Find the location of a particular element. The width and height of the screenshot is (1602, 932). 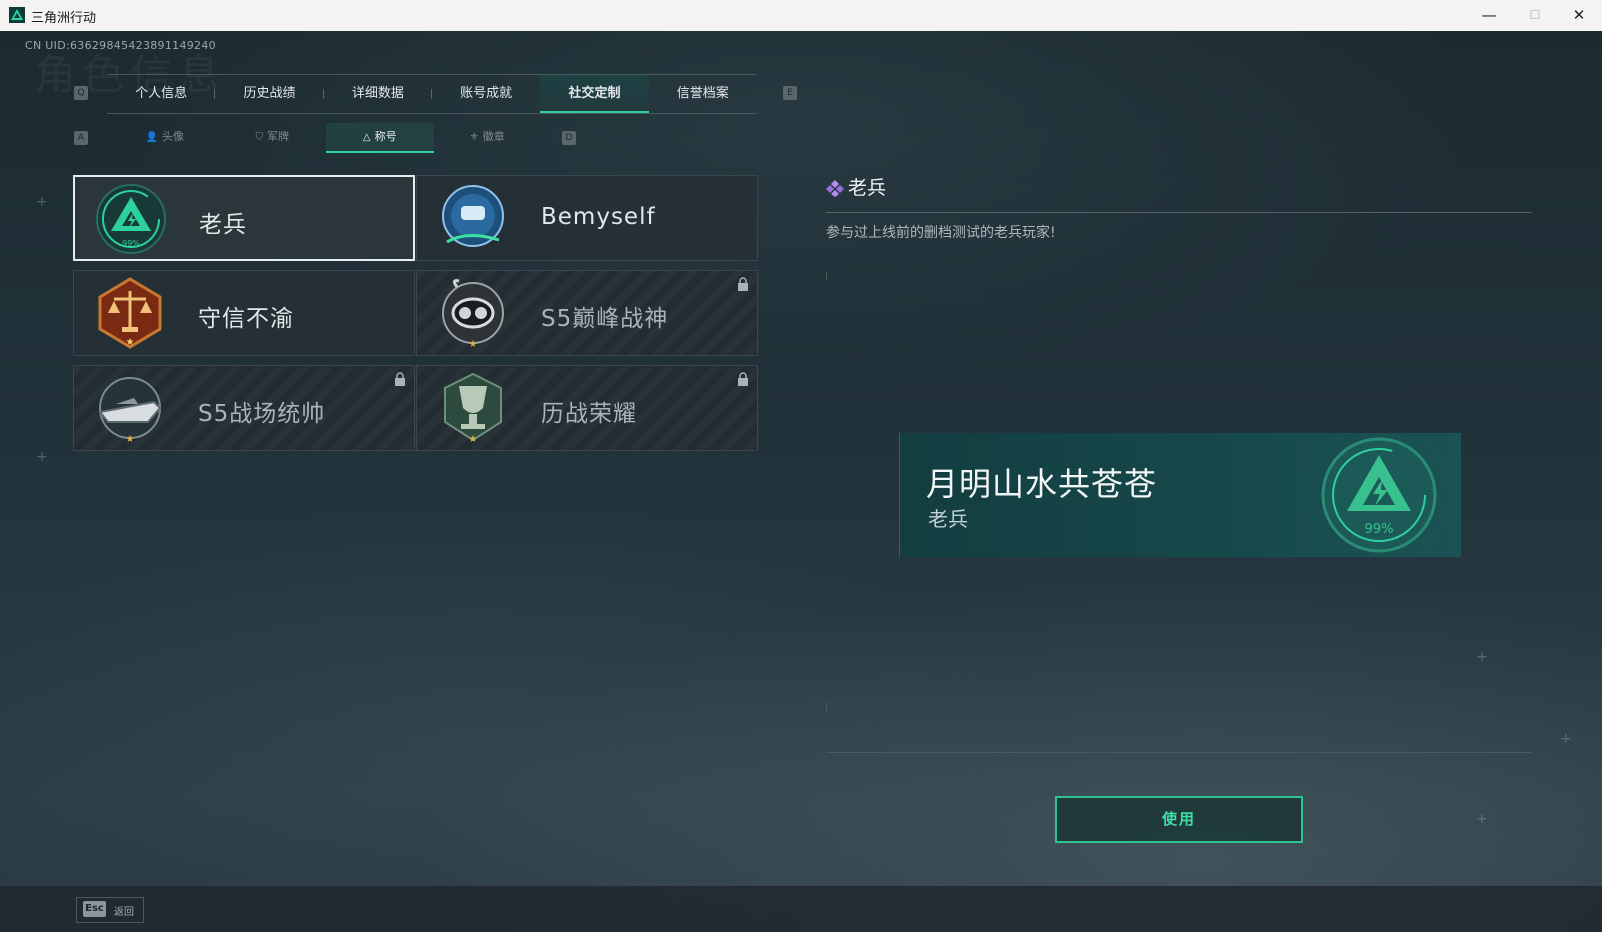

subtab-label: 头像 is located at coordinates (172, 136).